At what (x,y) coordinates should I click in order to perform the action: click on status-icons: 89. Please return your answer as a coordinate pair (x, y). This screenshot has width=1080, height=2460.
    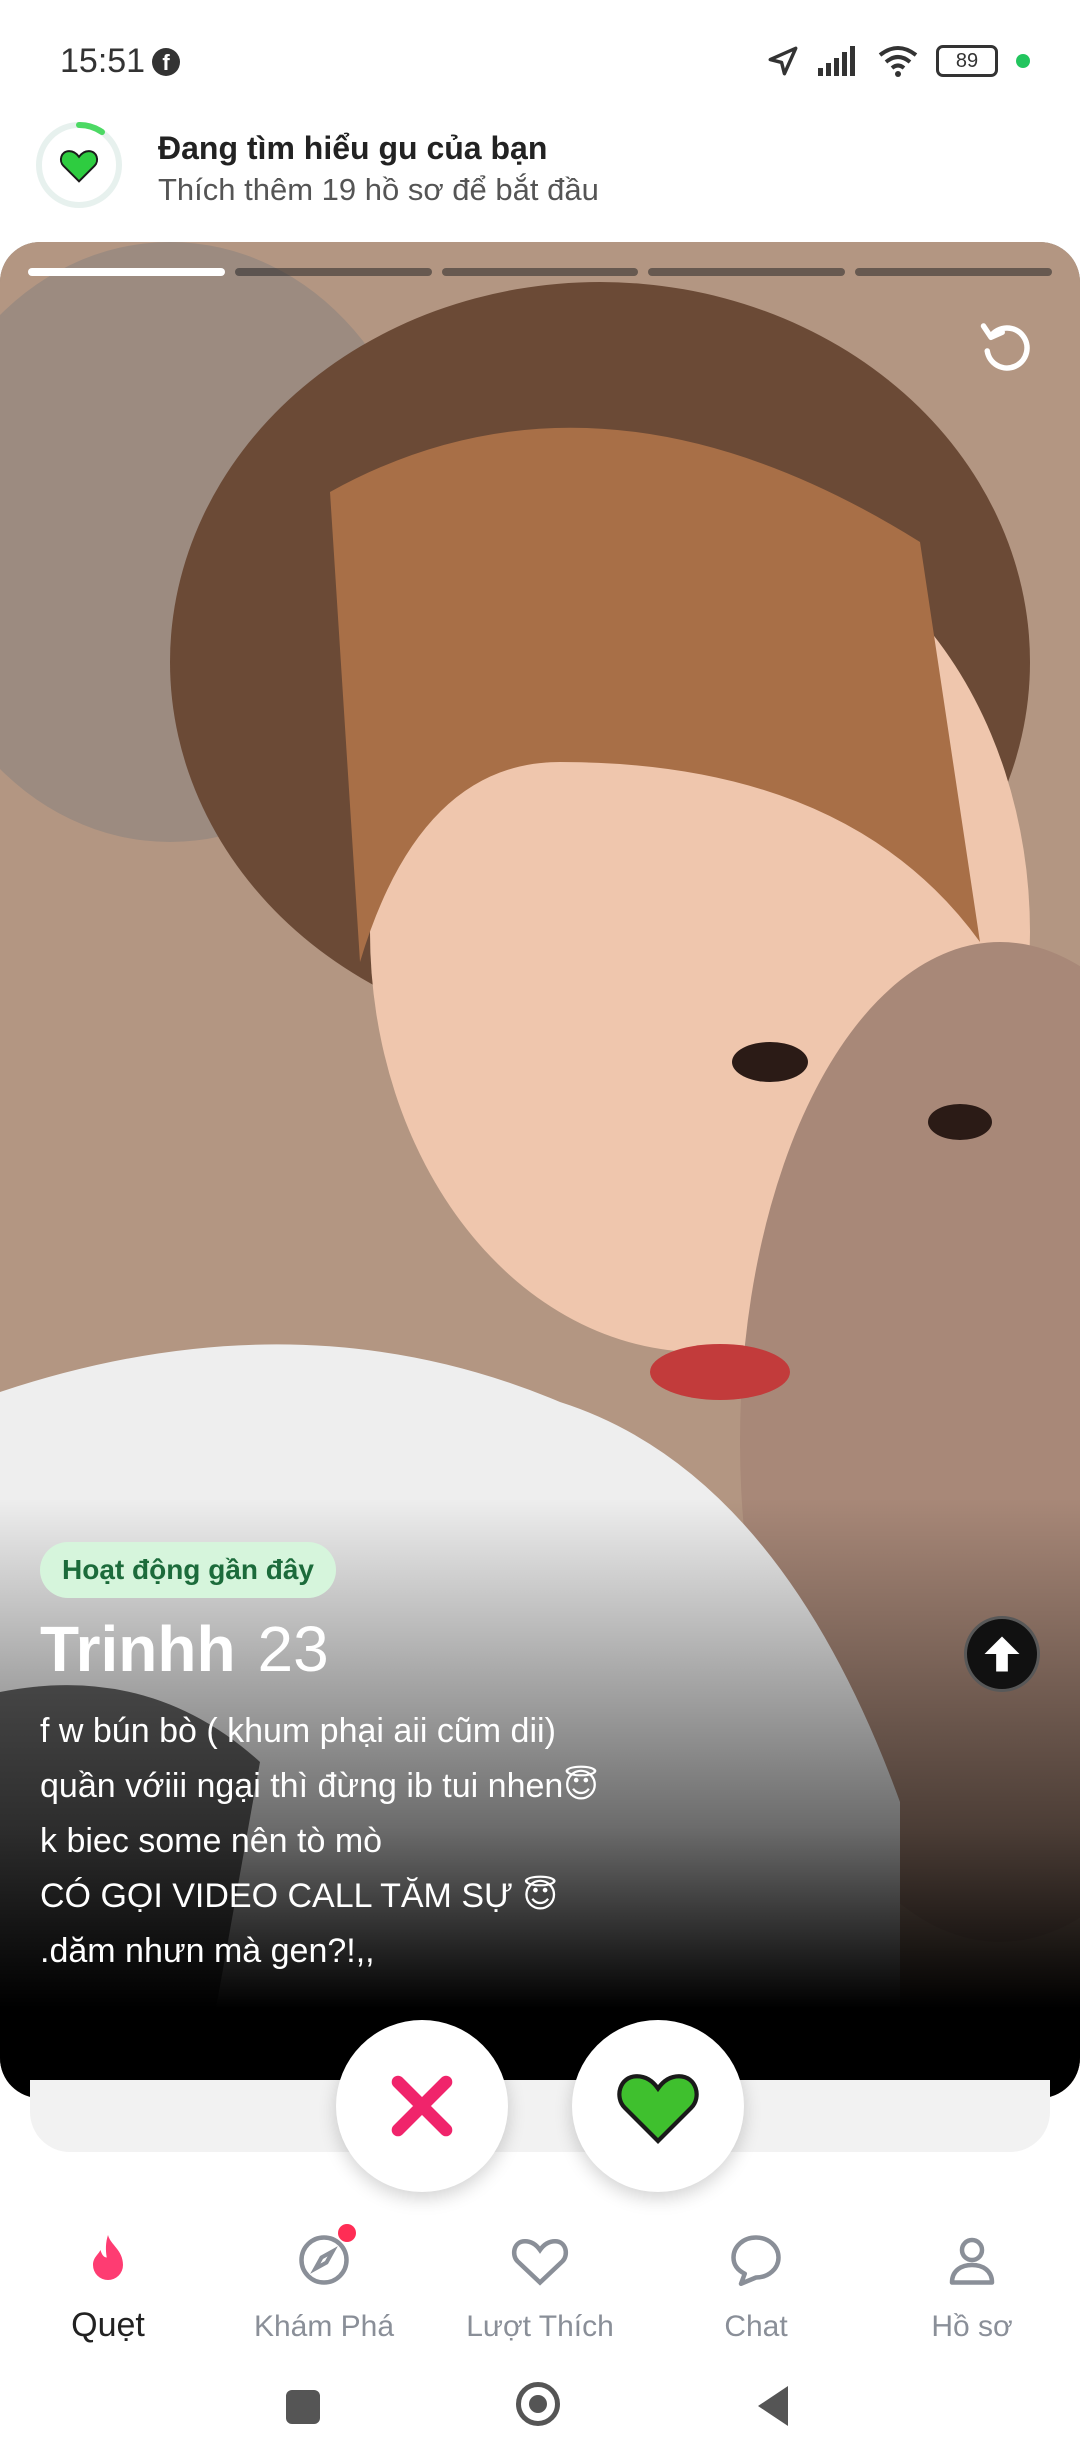
    Looking at the image, I should click on (898, 61).